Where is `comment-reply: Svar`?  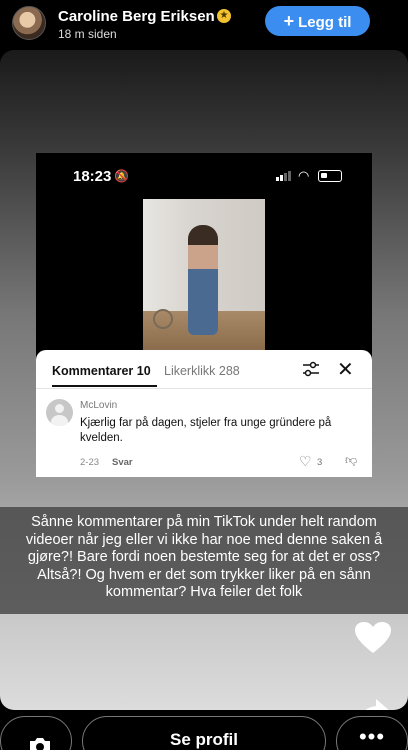
comment-reply: Svar is located at coordinates (122, 462).